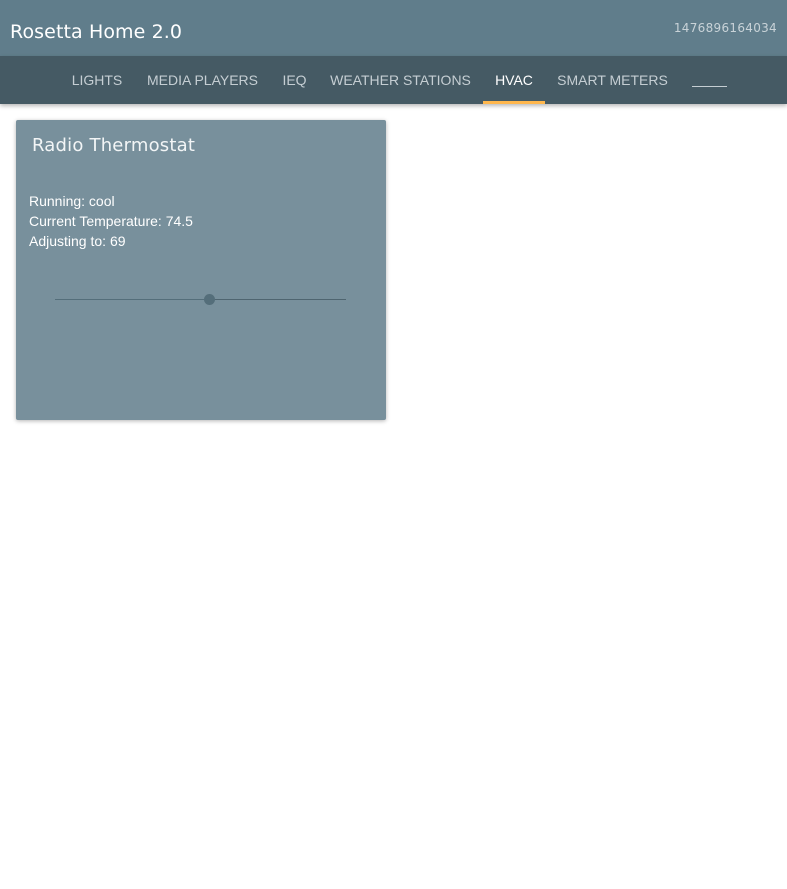 Image resolution: width=787 pixels, height=889 pixels. I want to click on running-mode: Running: cool, so click(72, 201).